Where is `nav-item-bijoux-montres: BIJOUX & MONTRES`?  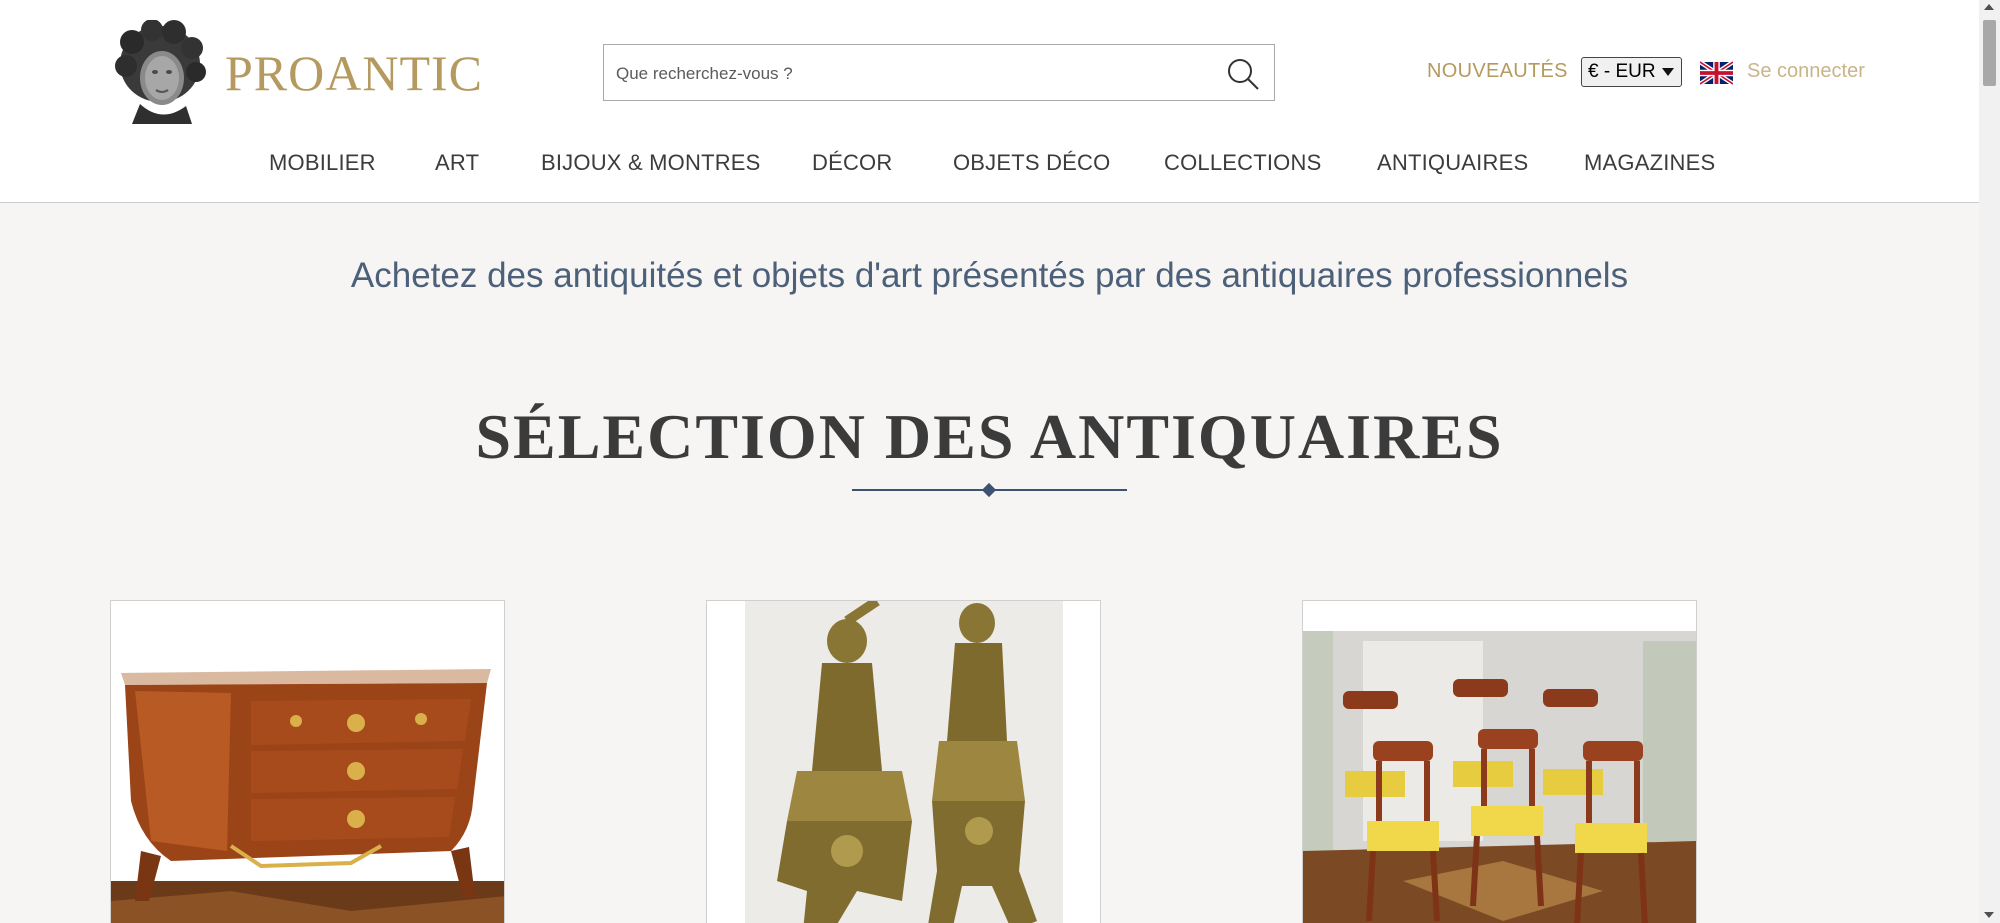
nav-item-bijoux-montres: BIJOUX & MONTRES is located at coordinates (651, 163).